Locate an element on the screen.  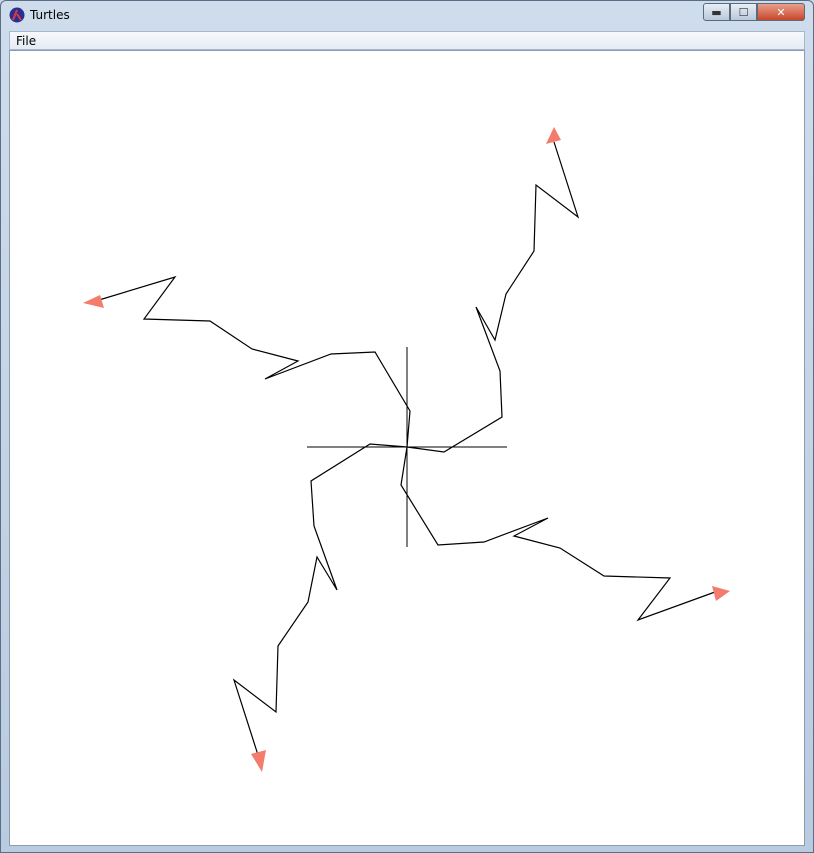
close-button: ✕ is located at coordinates (781, 12).